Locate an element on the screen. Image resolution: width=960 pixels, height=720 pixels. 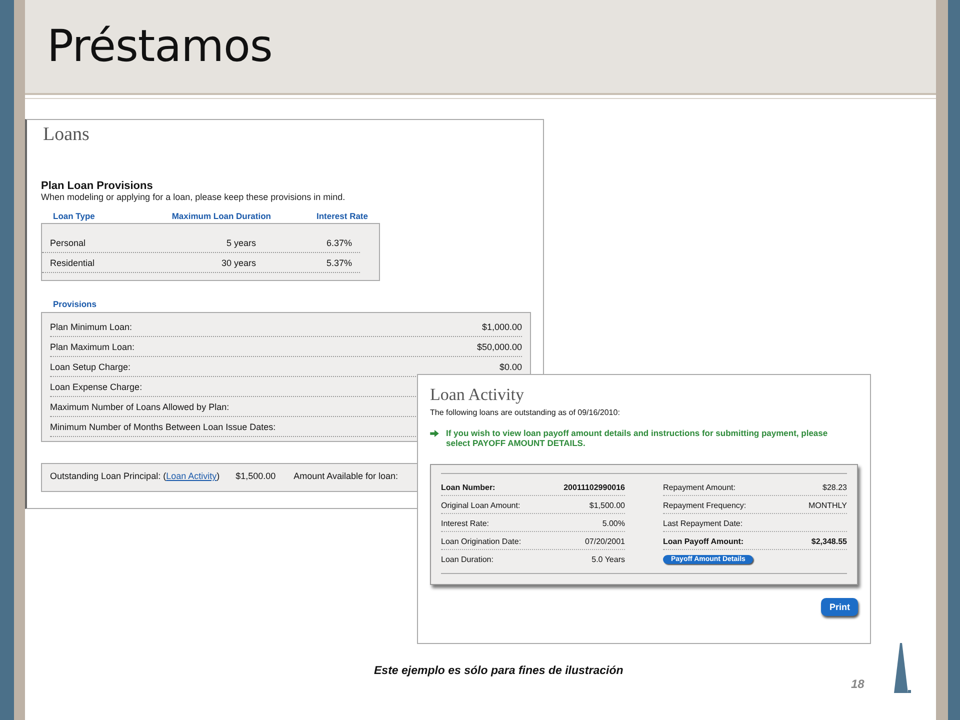
table-cell-text: 6.37% is located at coordinates (338, 243).